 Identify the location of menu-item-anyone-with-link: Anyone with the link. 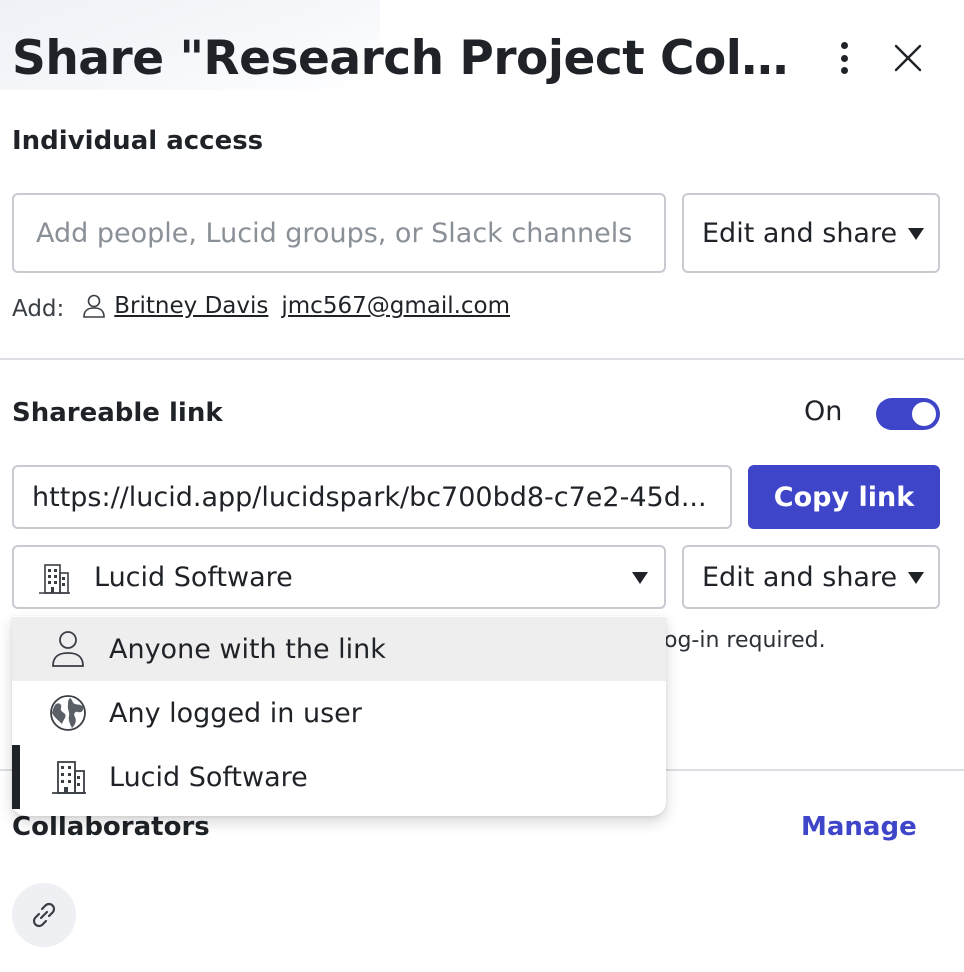
(339, 649).